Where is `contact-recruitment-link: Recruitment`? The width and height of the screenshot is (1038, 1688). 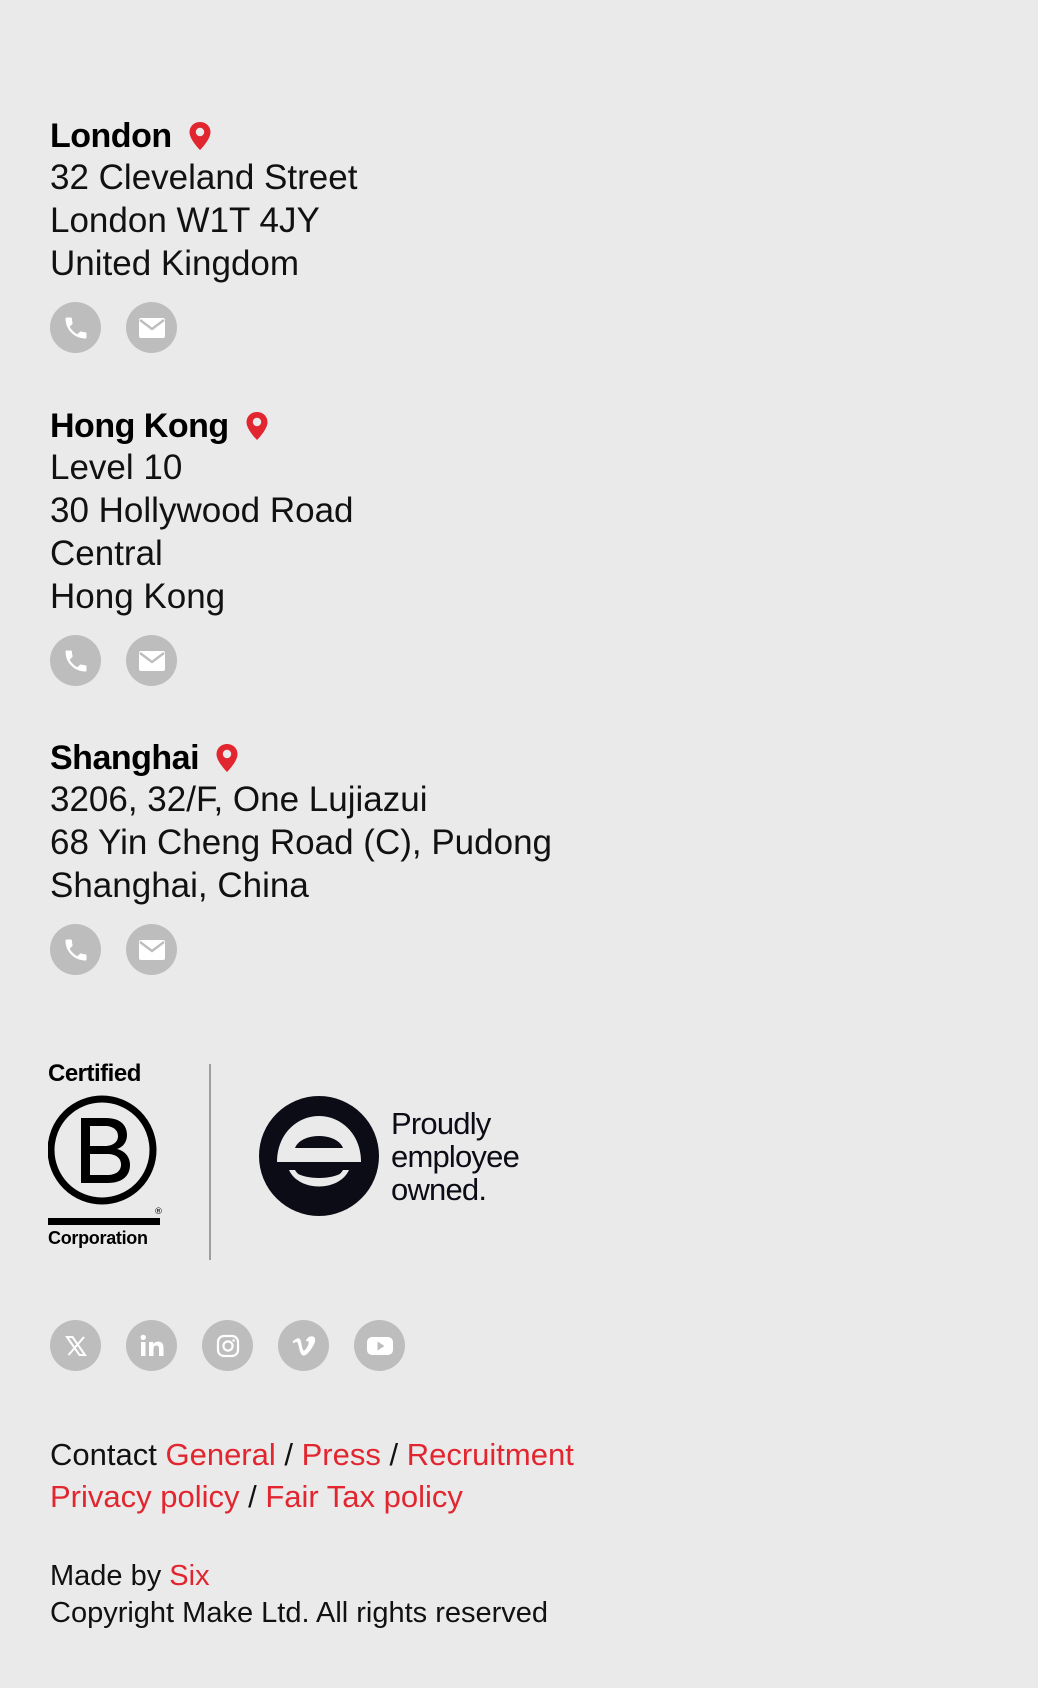 contact-recruitment-link: Recruitment is located at coordinates (490, 1454).